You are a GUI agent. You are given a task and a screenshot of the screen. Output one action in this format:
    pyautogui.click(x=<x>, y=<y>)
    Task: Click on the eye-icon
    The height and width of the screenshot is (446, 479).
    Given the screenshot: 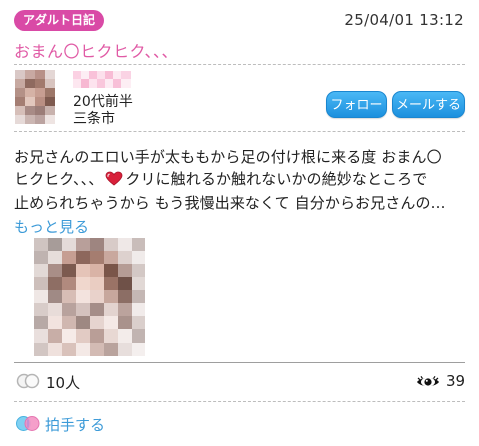 What is the action you would take?
    pyautogui.click(x=428, y=381)
    